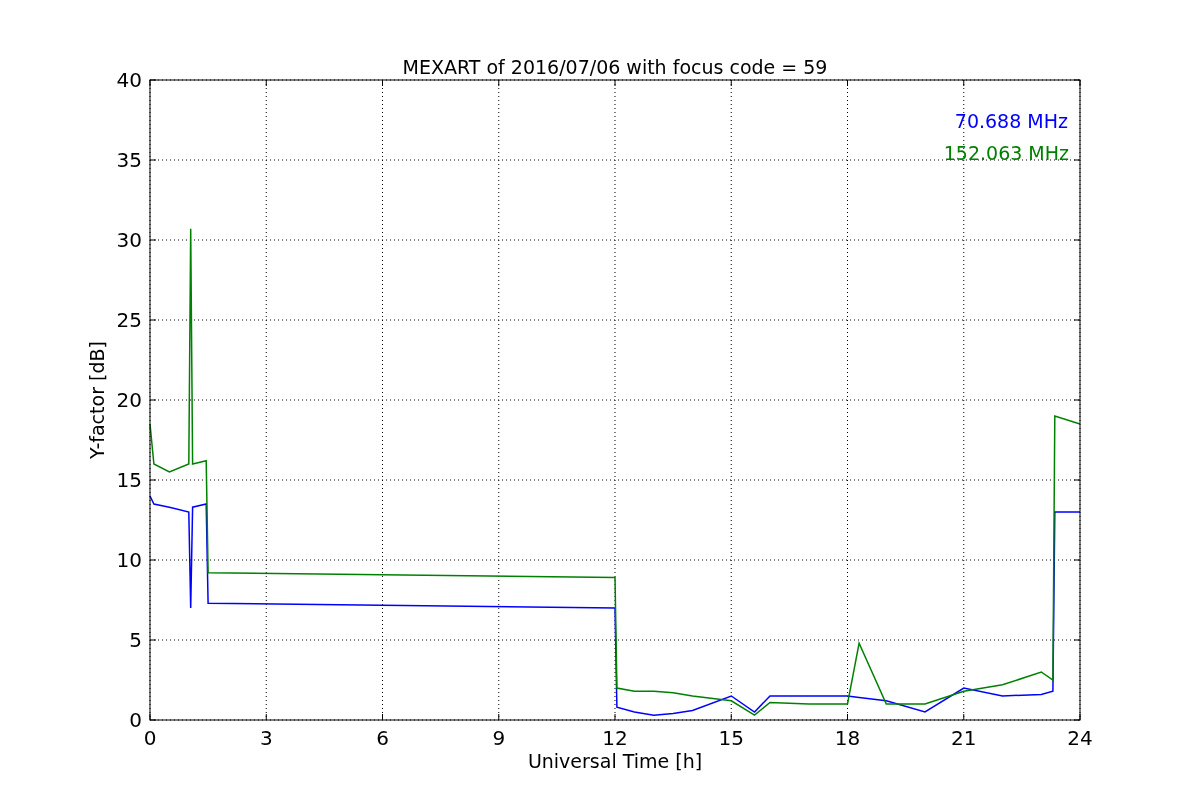 The width and height of the screenshot is (1200, 800). Describe the element at coordinates (847, 738) in the screenshot. I see `tick-label: 18` at that location.